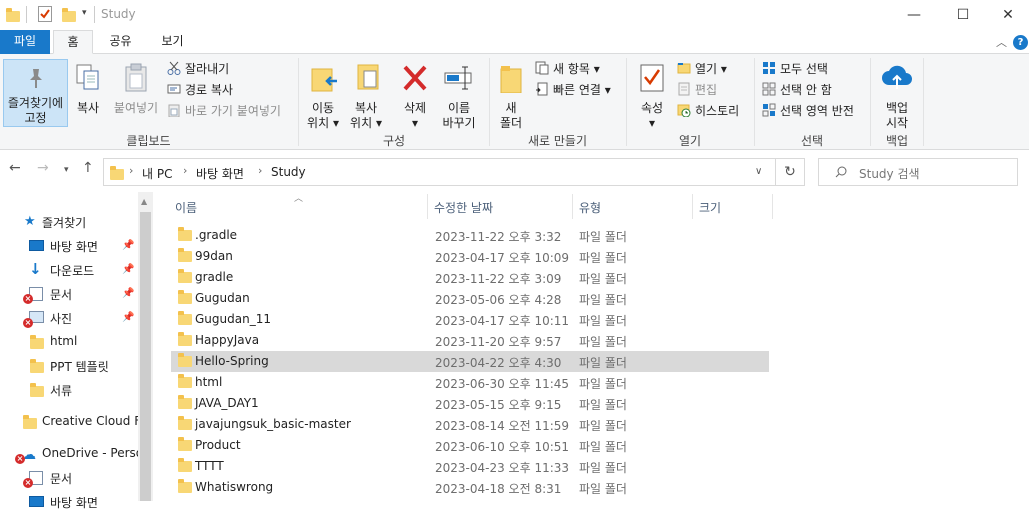 Image resolution: width=1029 pixels, height=511 pixels. Describe the element at coordinates (470, 361) in the screenshot. I see `file-row: Hello-Spring 2023-04-22 오후 4:30 파일 폴더` at that location.